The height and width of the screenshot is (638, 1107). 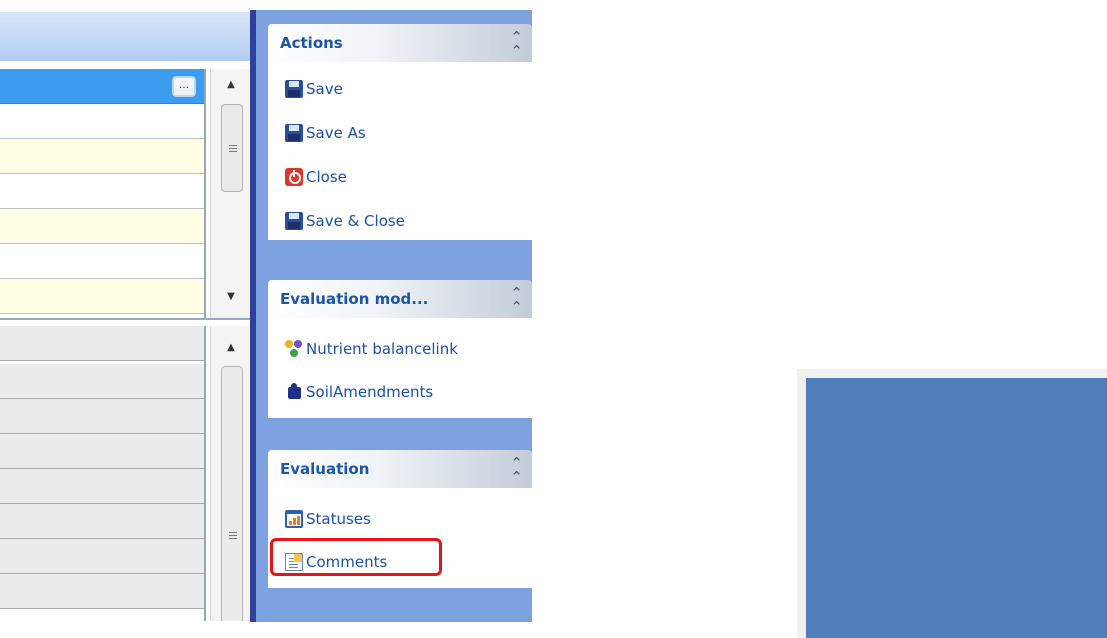 What do you see at coordinates (382, 349) in the screenshot?
I see `nutrient-balance-label: Nutrient balancelink` at bounding box center [382, 349].